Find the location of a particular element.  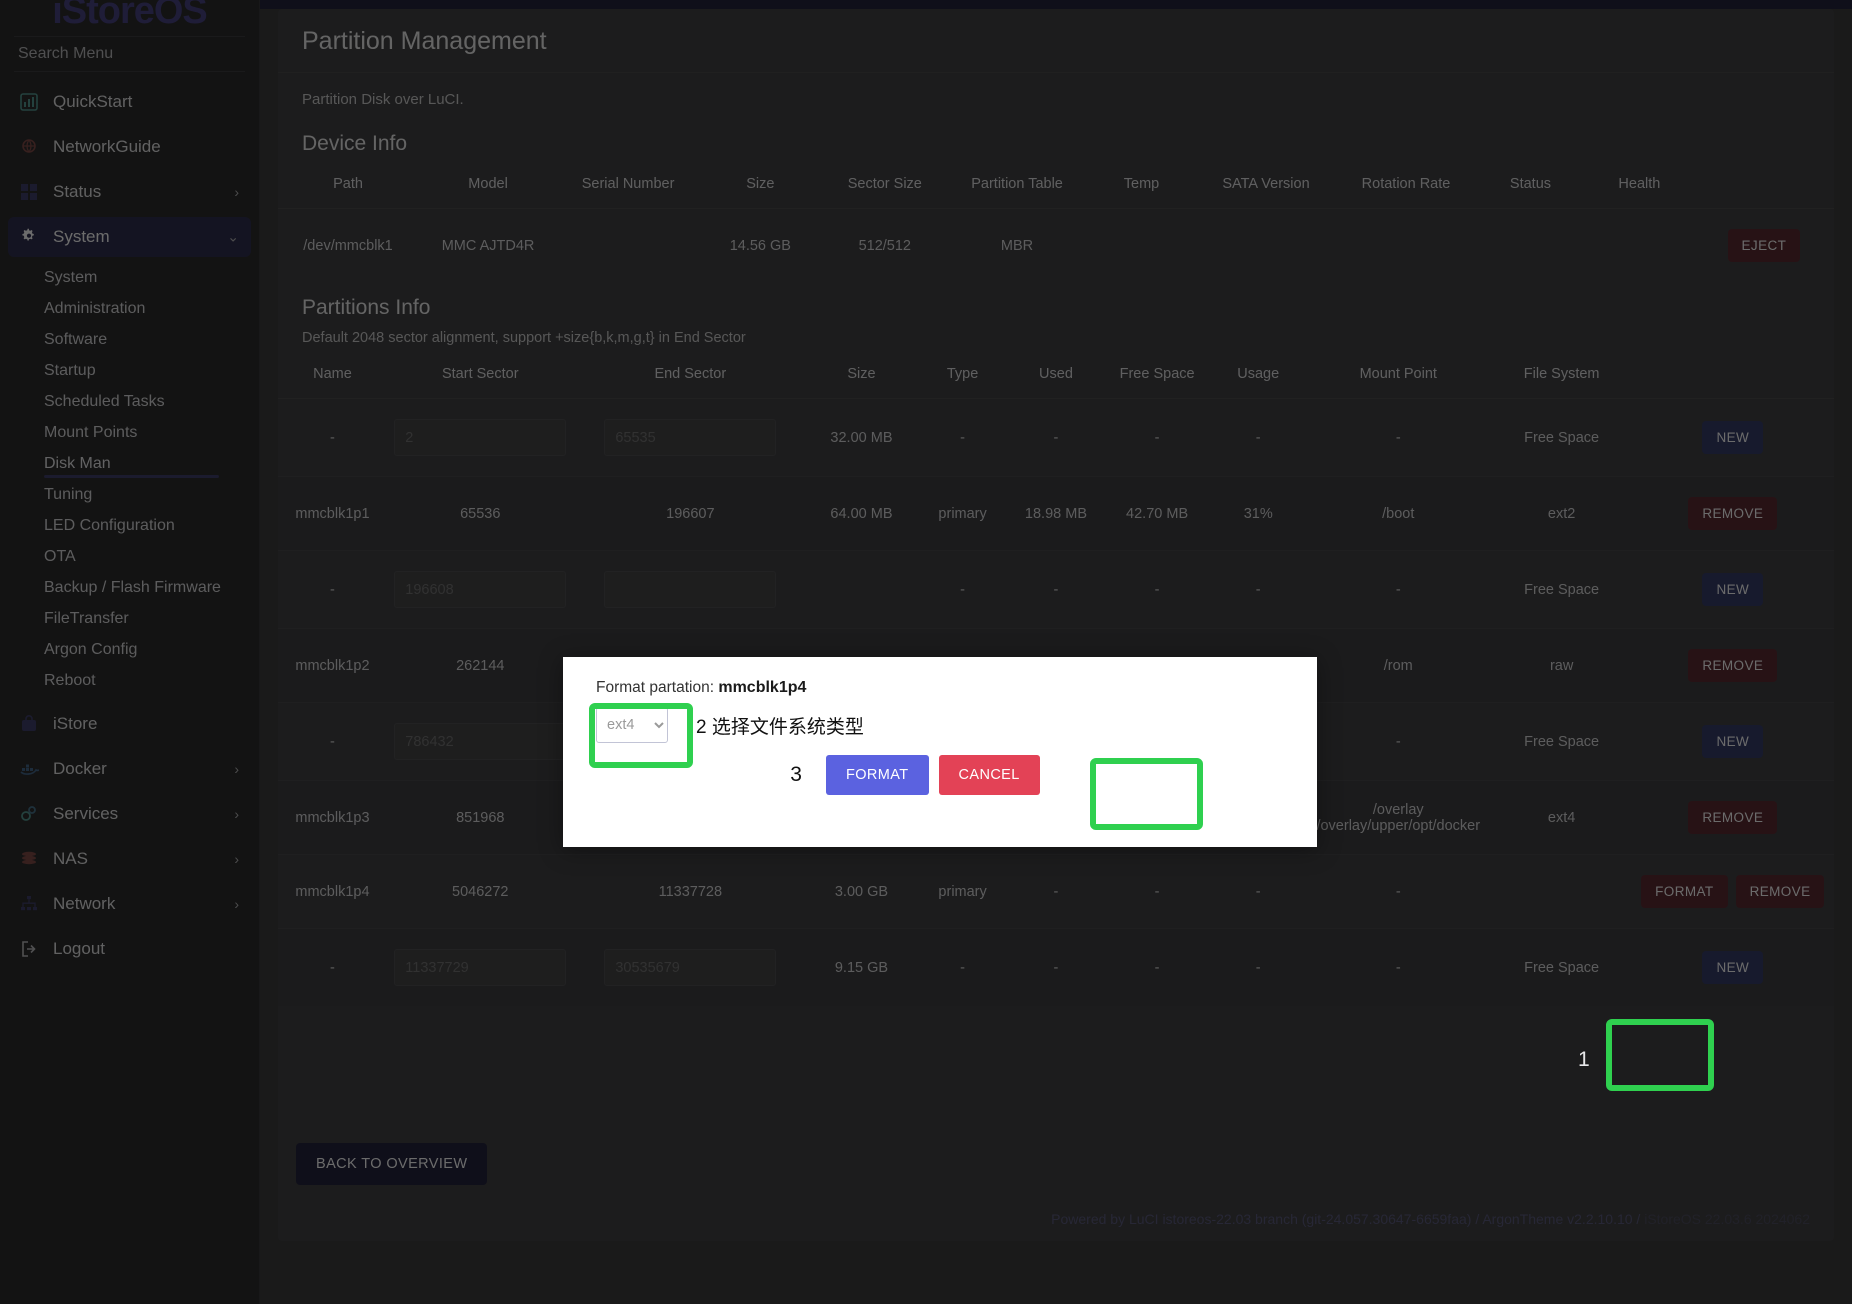

cell-used: - is located at coordinates (1056, 589).